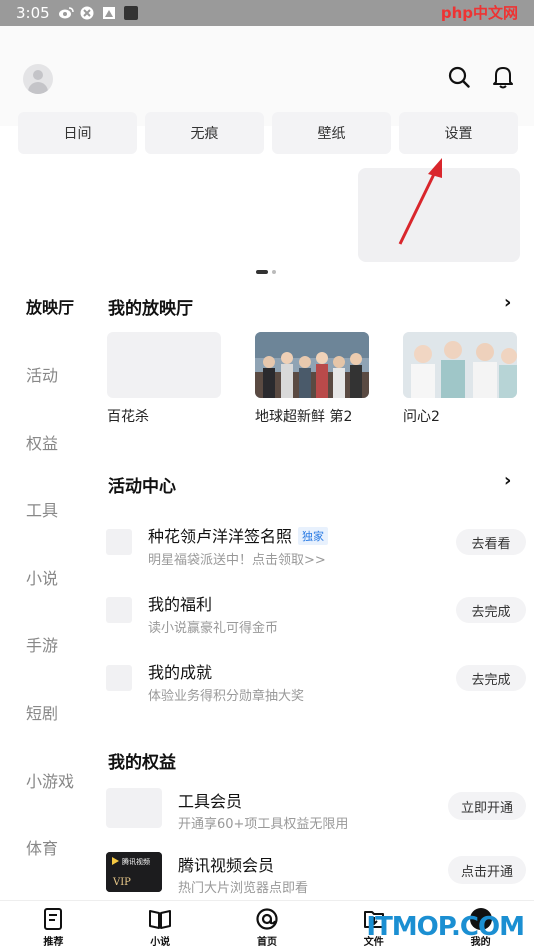 This screenshot has height=950, width=534. I want to click on activity-item-title: 我的福利, so click(180, 604).